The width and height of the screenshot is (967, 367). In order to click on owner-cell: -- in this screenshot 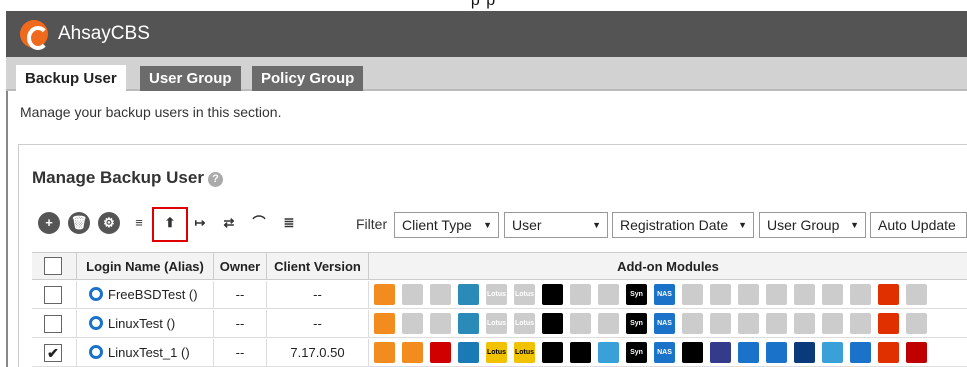, I will do `click(240, 353)`.